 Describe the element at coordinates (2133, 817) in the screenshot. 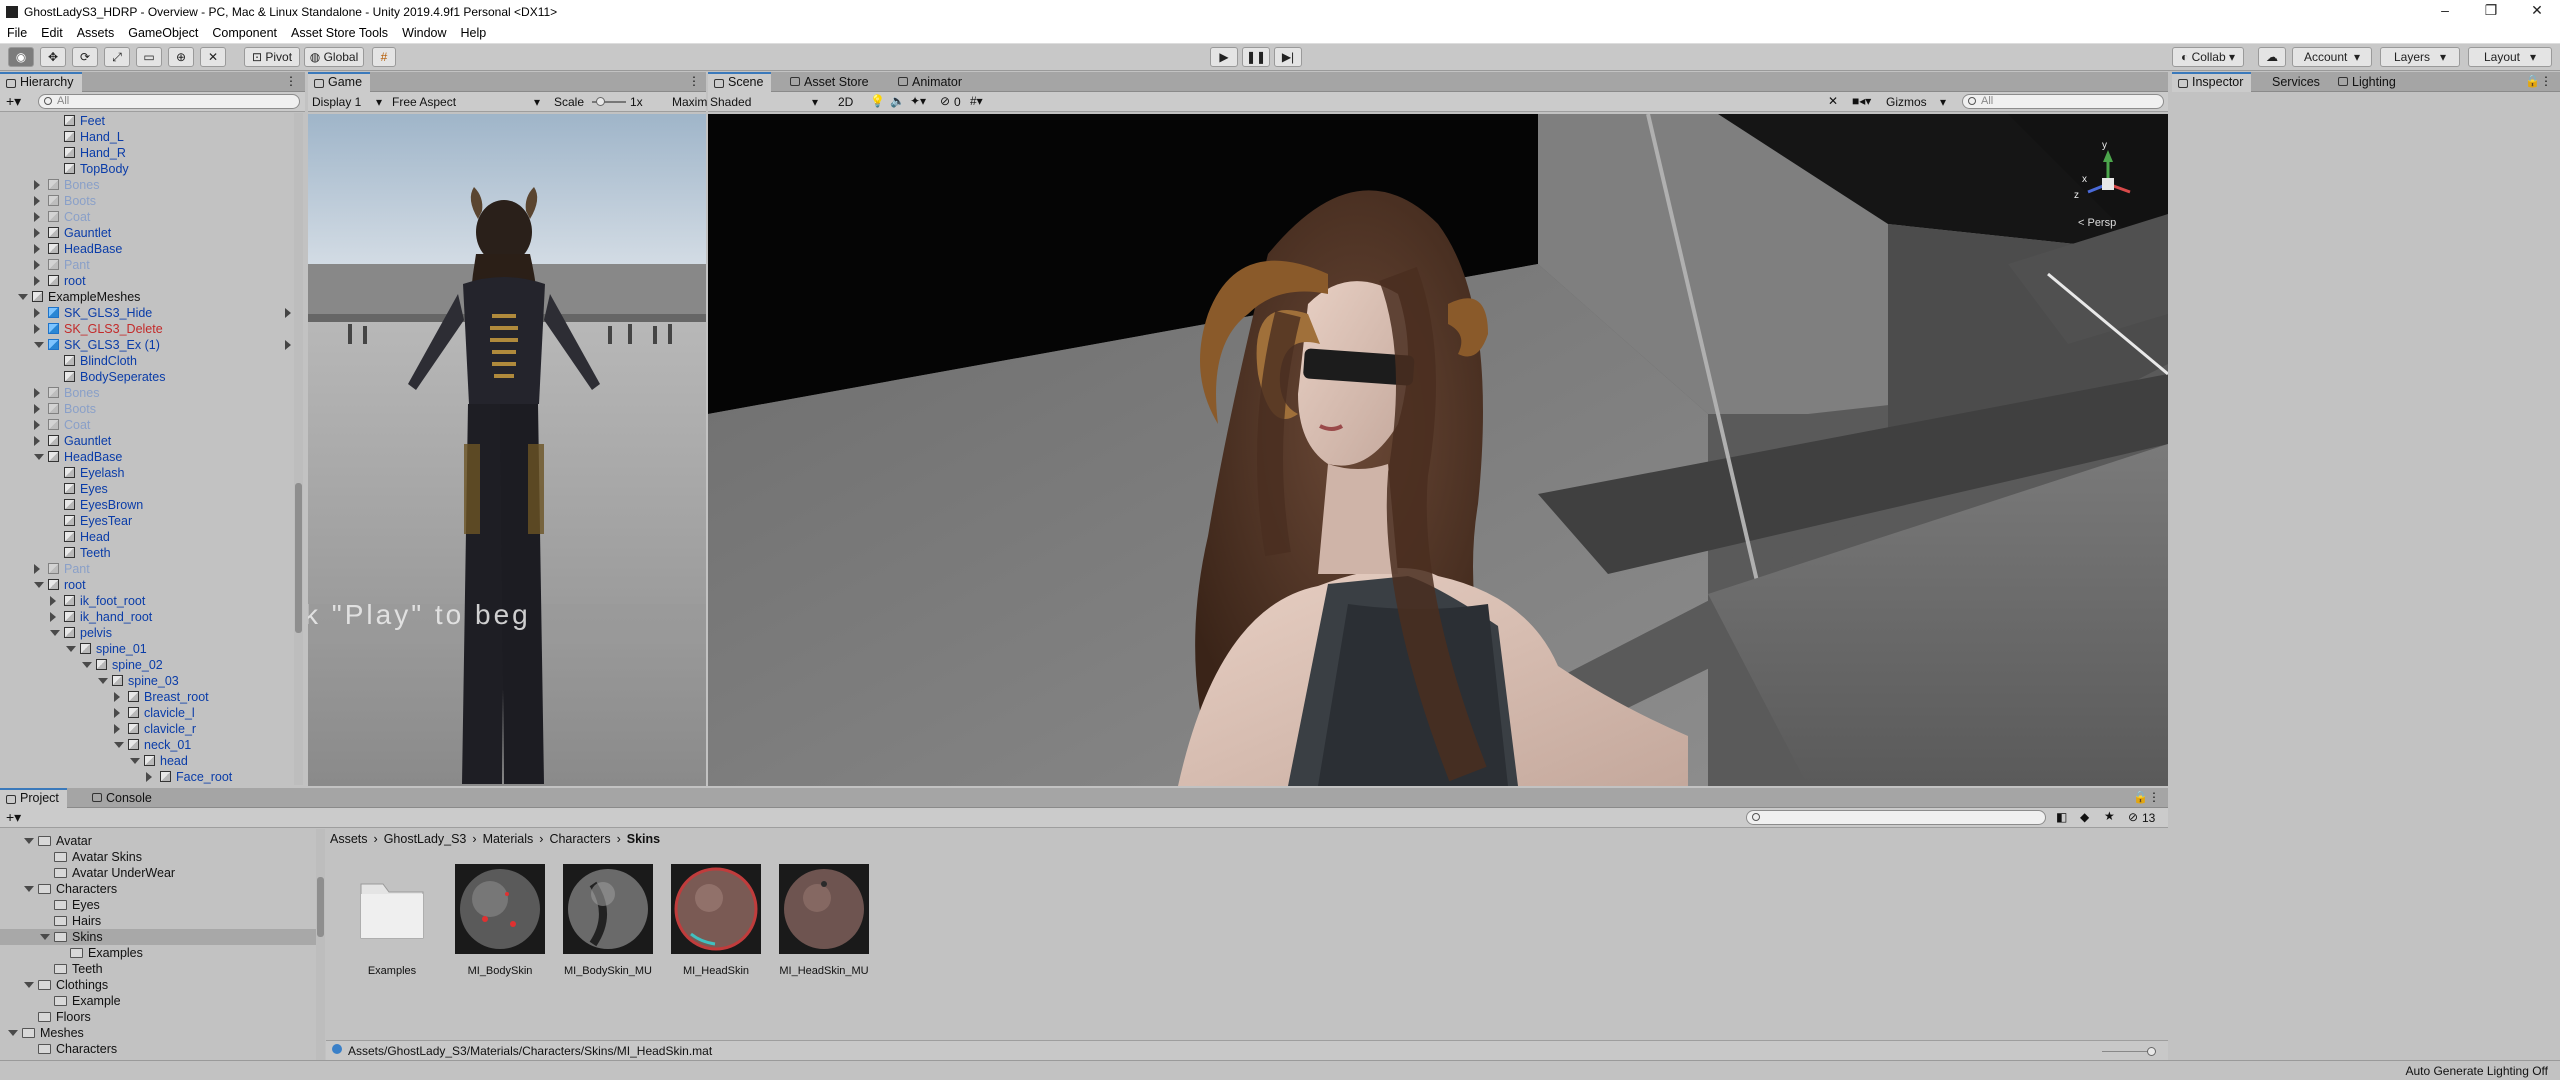

I see `hidden-packages-icon: ⊘` at that location.